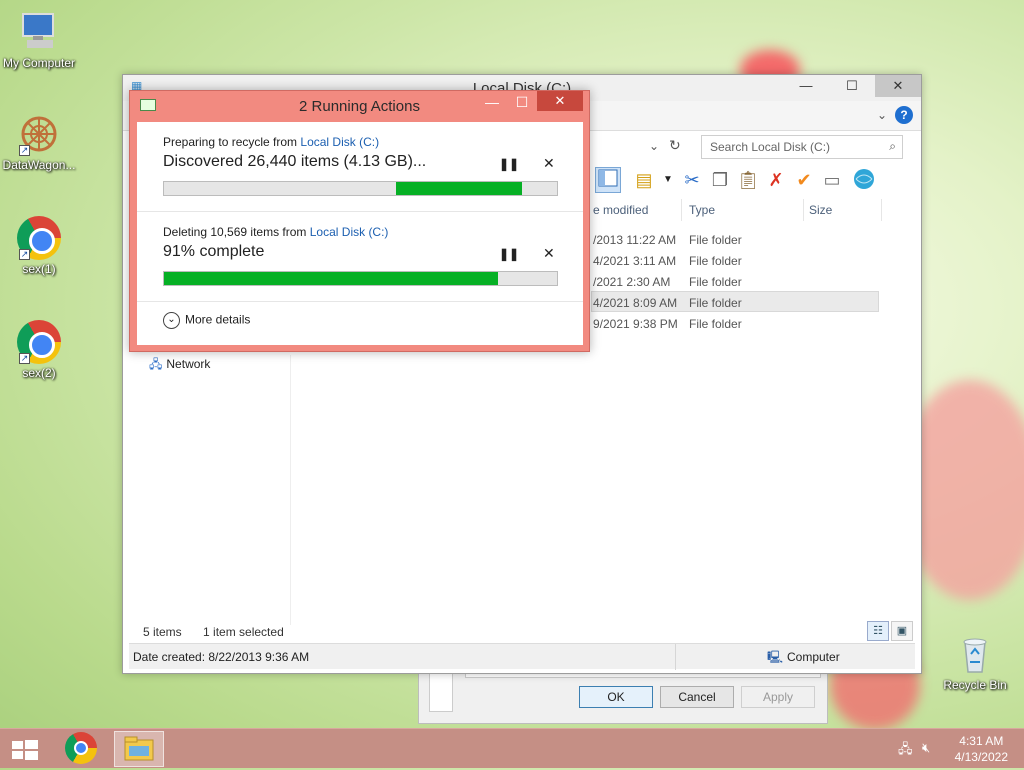 The height and width of the screenshot is (770, 1024). I want to click on help-icon: ?, so click(904, 115).